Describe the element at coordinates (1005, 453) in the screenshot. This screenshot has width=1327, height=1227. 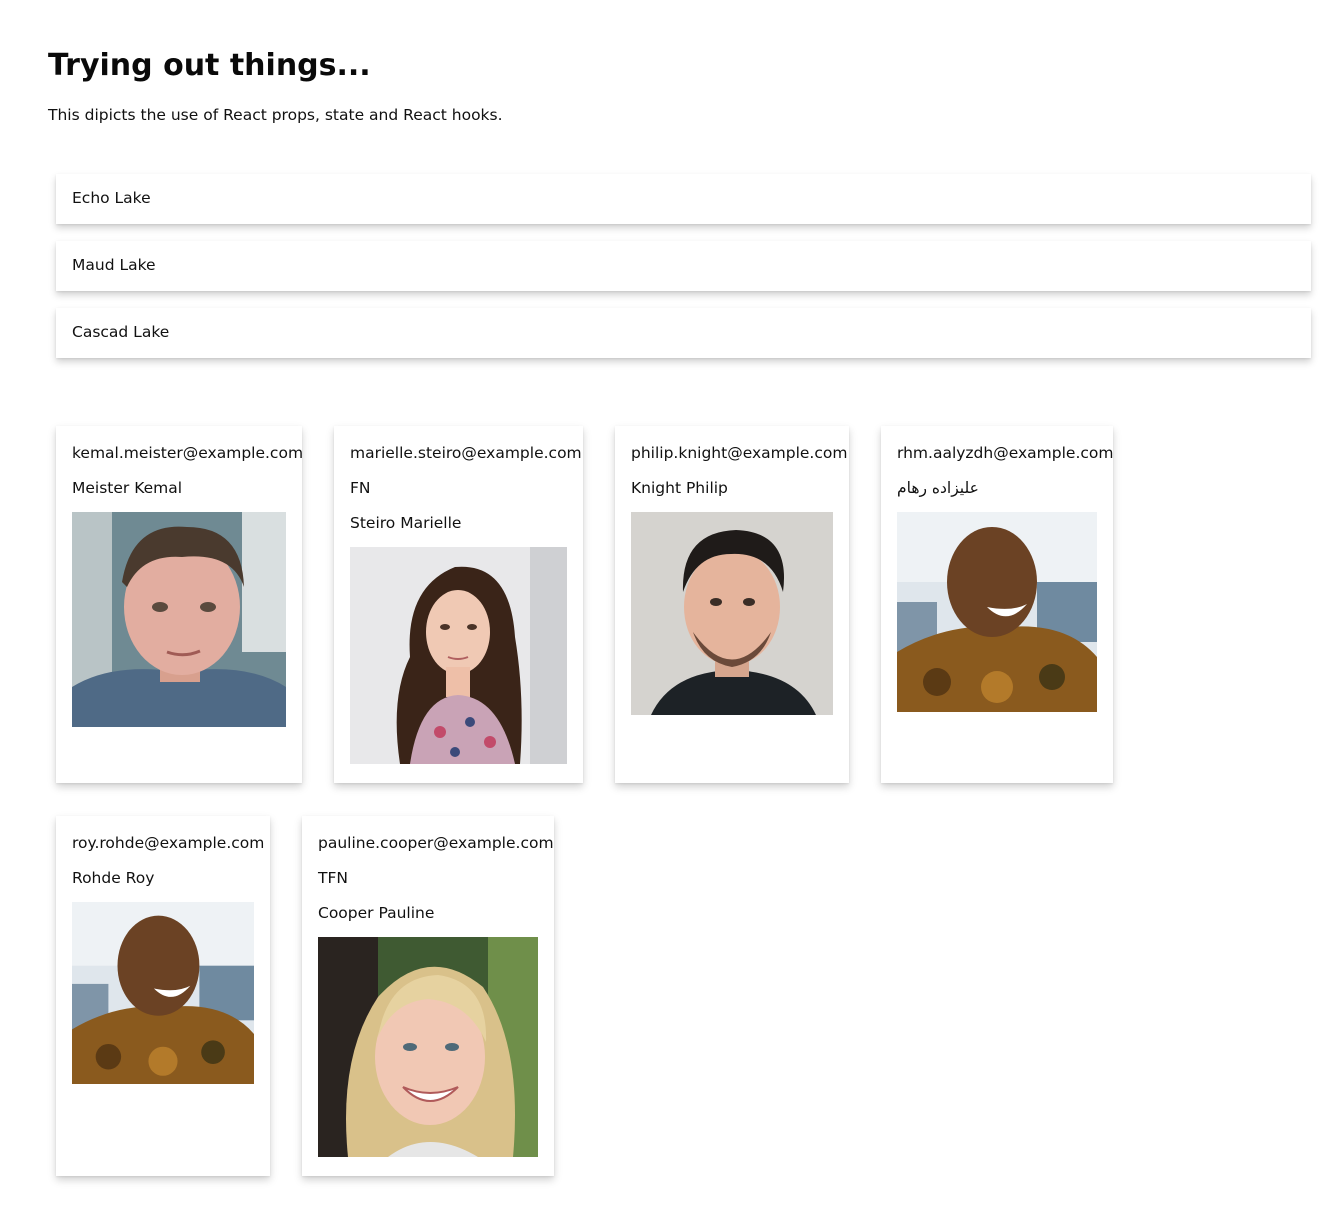
I see `user-email: rhm.aalyzdh@example.com` at that location.